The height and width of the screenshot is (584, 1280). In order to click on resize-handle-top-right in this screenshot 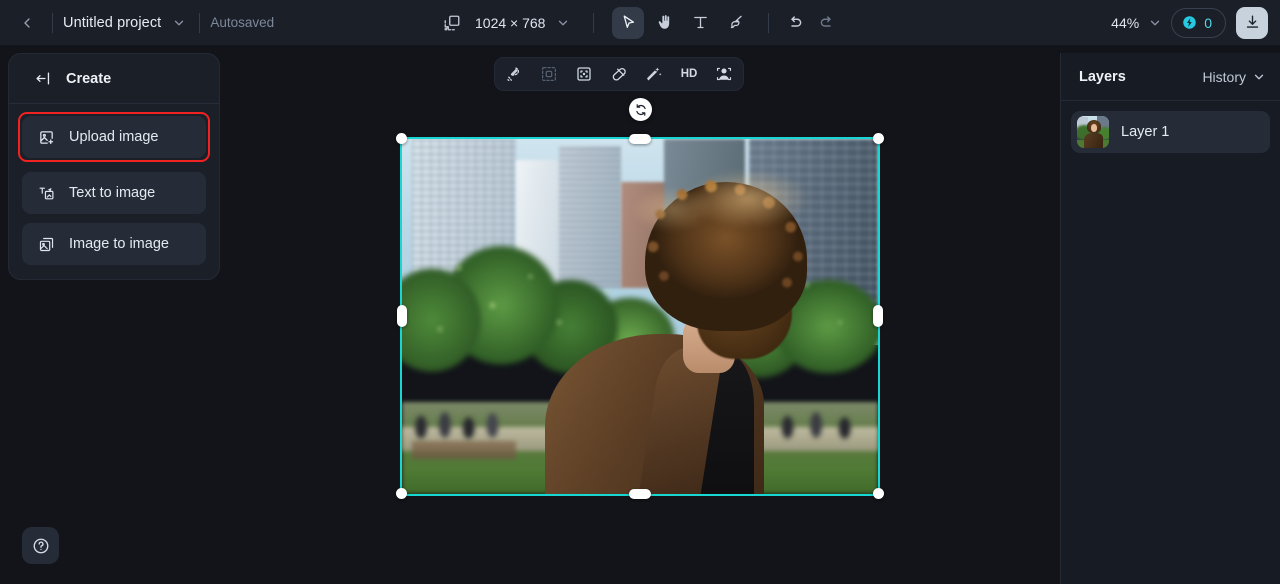, I will do `click(878, 138)`.